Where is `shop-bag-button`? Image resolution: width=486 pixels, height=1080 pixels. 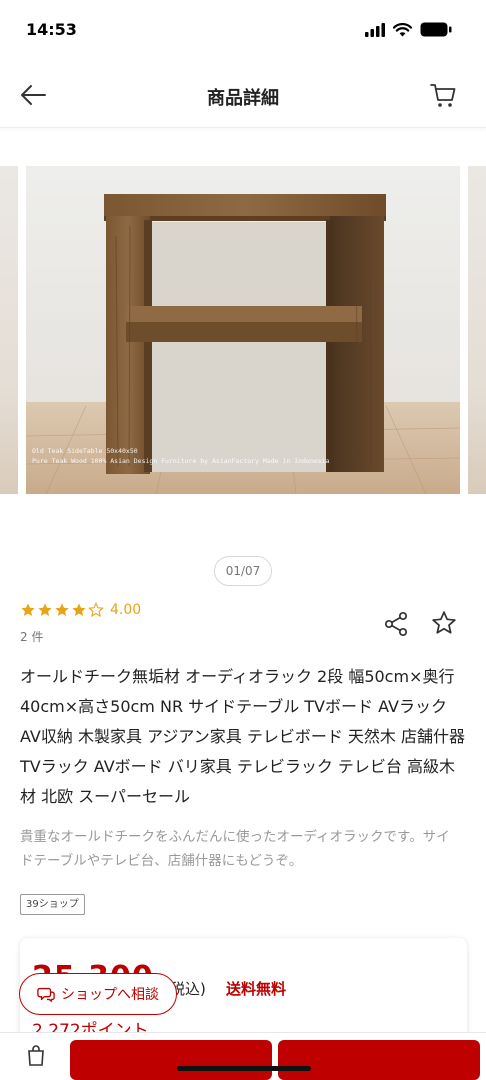
shop-bag-button is located at coordinates (36, 1055).